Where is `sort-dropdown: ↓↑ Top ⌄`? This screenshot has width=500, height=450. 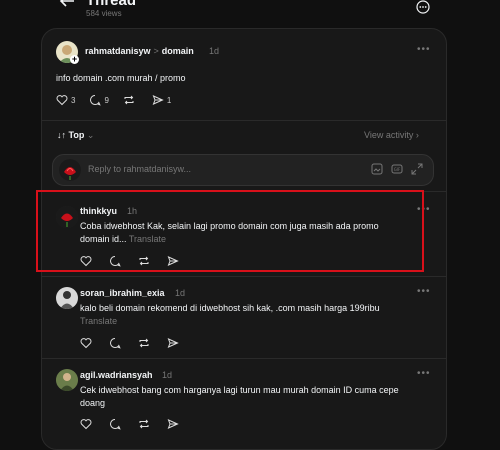 sort-dropdown: ↓↑ Top ⌄ is located at coordinates (75, 135).